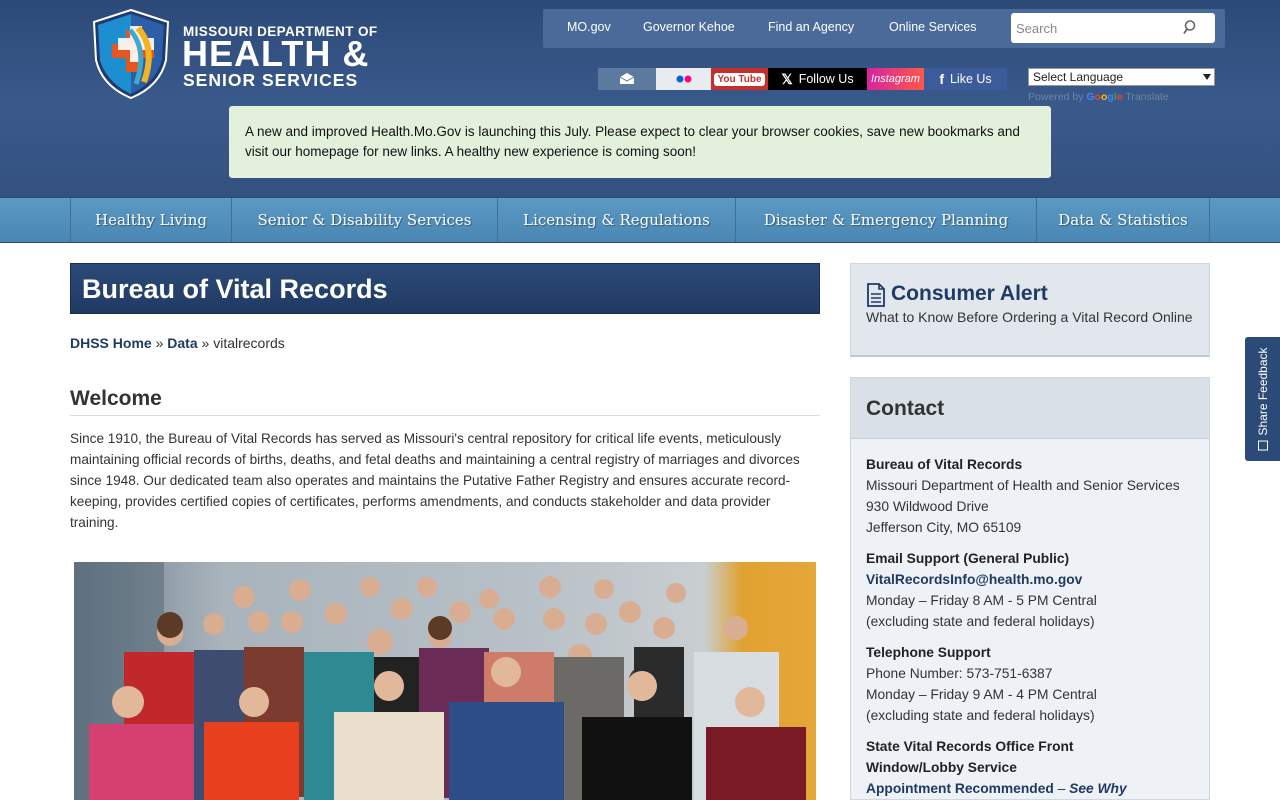 The width and height of the screenshot is (1280, 800). Describe the element at coordinates (876, 295) in the screenshot. I see `document-icon` at that location.